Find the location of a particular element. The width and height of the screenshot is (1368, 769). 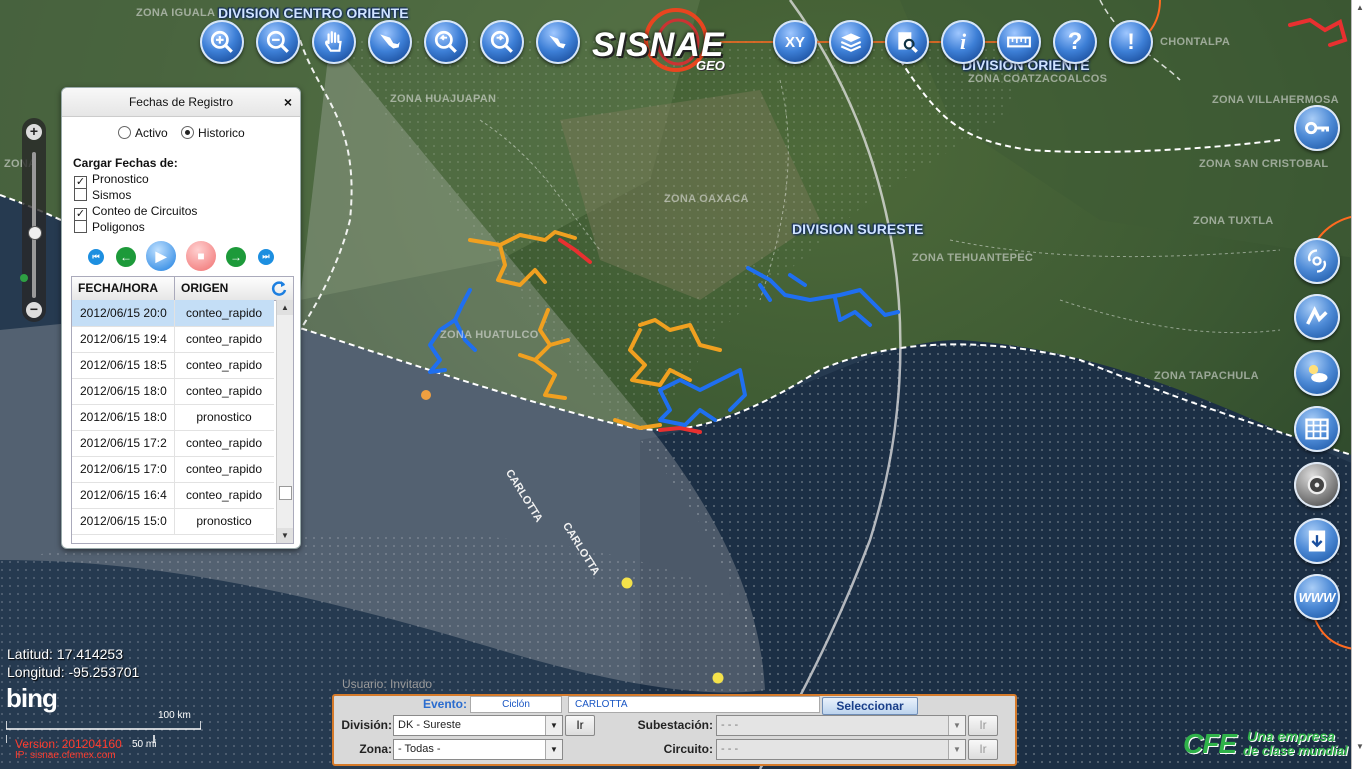

login-key-button is located at coordinates (1317, 128).